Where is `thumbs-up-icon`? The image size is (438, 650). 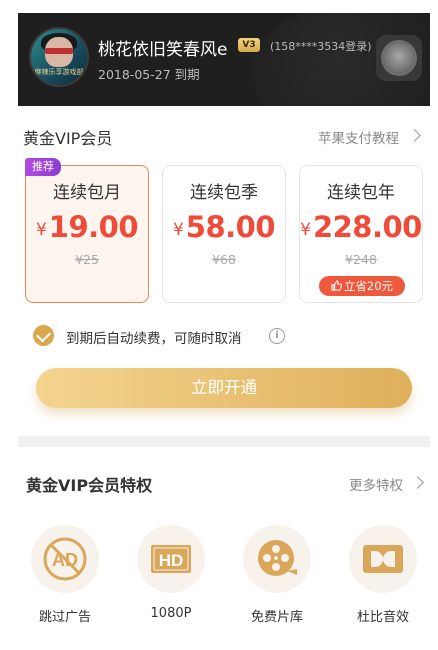 thumbs-up-icon is located at coordinates (336, 285).